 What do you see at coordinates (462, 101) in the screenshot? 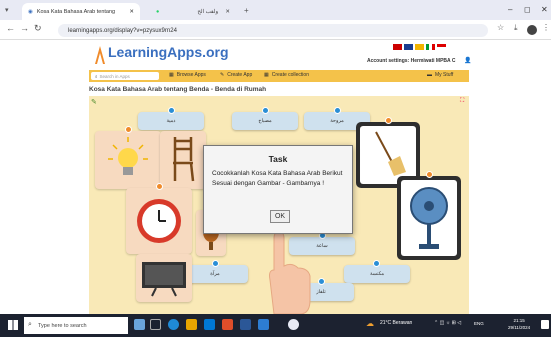
I see `fullscreen-icon: ⛶` at bounding box center [462, 101].